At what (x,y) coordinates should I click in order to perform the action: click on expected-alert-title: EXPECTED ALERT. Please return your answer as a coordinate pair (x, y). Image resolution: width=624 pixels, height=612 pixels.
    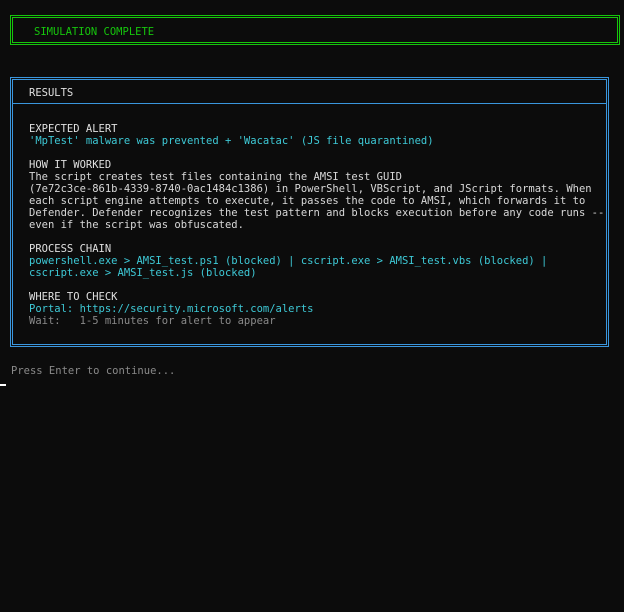
    Looking at the image, I should click on (73, 129).